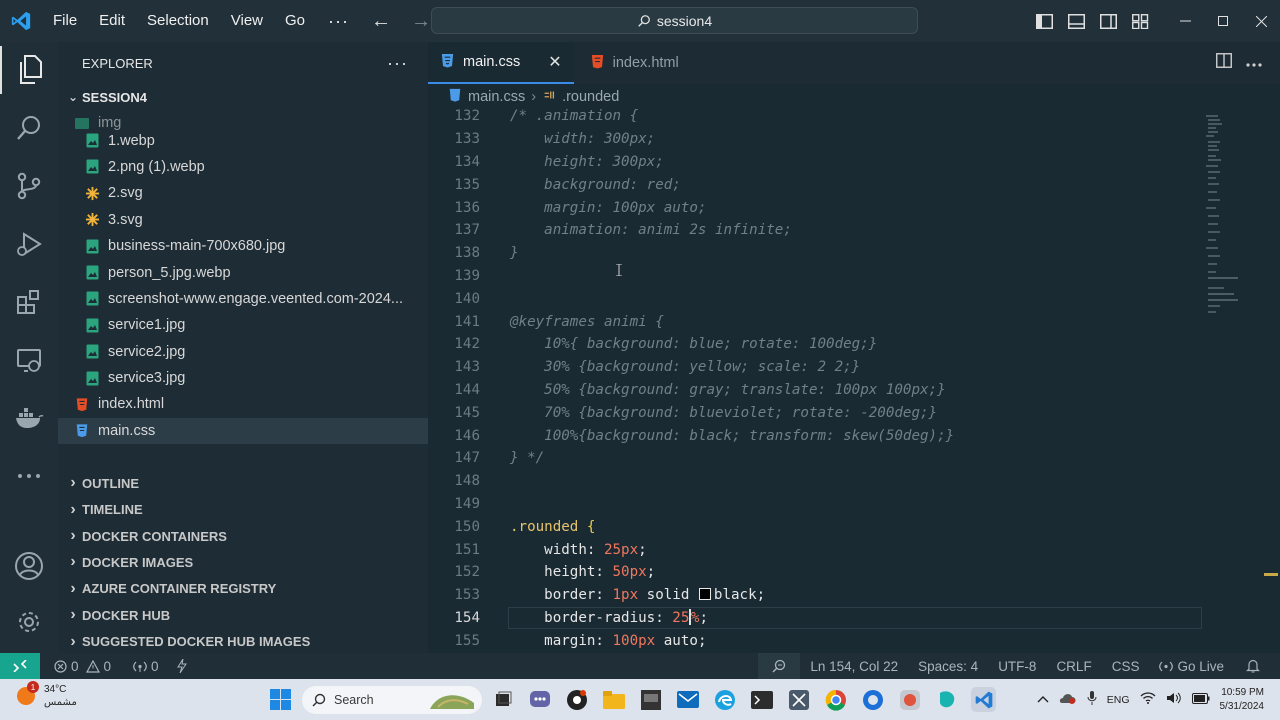 The width and height of the screenshot is (1280, 720). What do you see at coordinates (60, 702) in the screenshot?
I see `weather-label: مشمس` at bounding box center [60, 702].